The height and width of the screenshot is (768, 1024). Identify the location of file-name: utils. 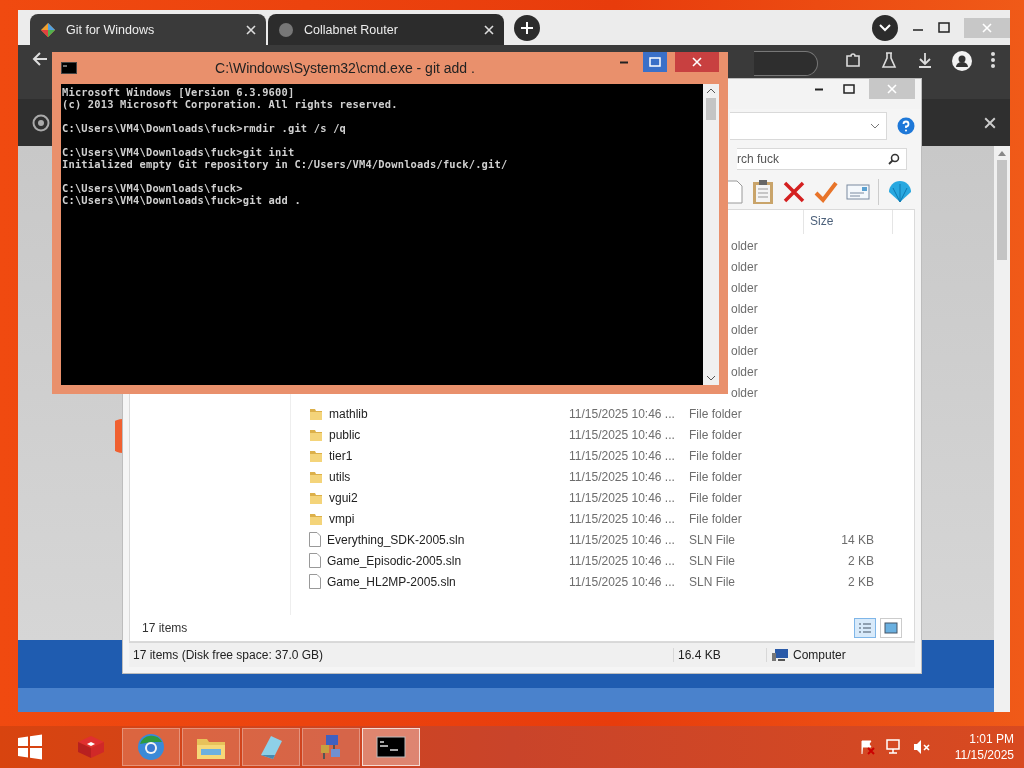
(430, 476).